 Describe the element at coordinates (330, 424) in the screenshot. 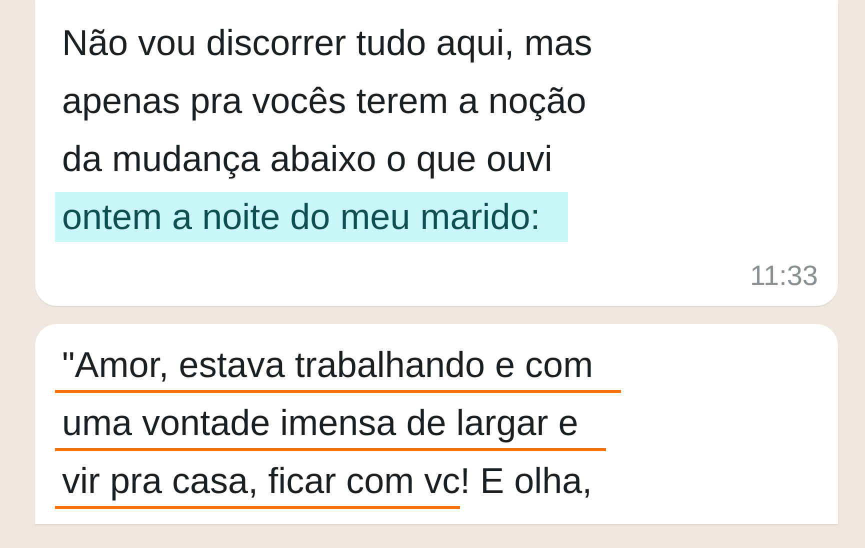

I see `message-text: uma vontade imensa de largar e` at that location.